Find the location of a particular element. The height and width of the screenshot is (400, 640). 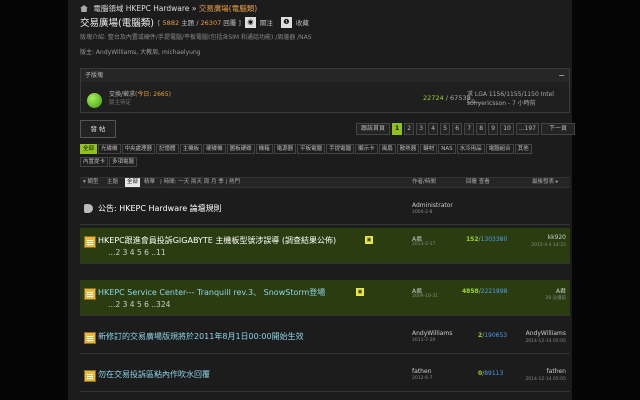

pager-next: 下一頁 is located at coordinates (558, 129).